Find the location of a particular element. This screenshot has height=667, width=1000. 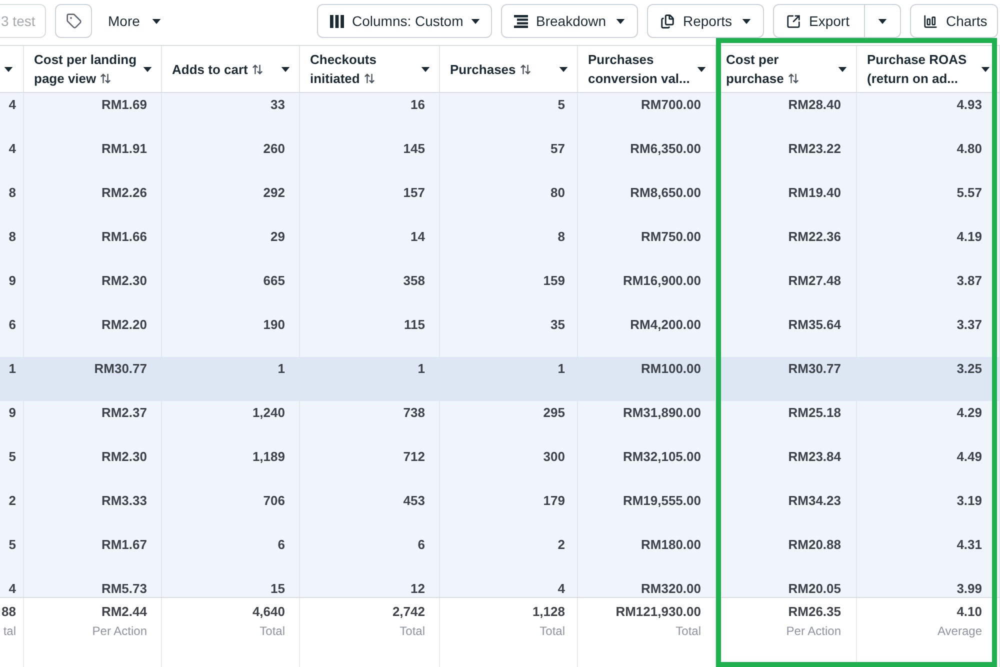

total-value: 2,742 is located at coordinates (408, 612).